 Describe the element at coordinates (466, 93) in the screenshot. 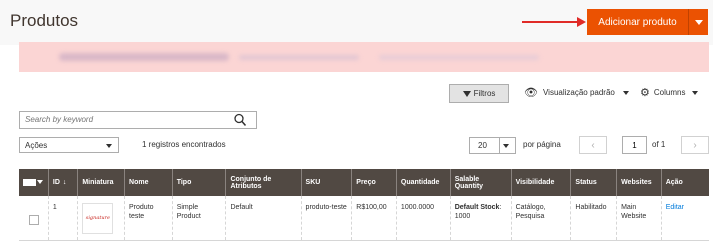

I see `funnel-icon` at that location.